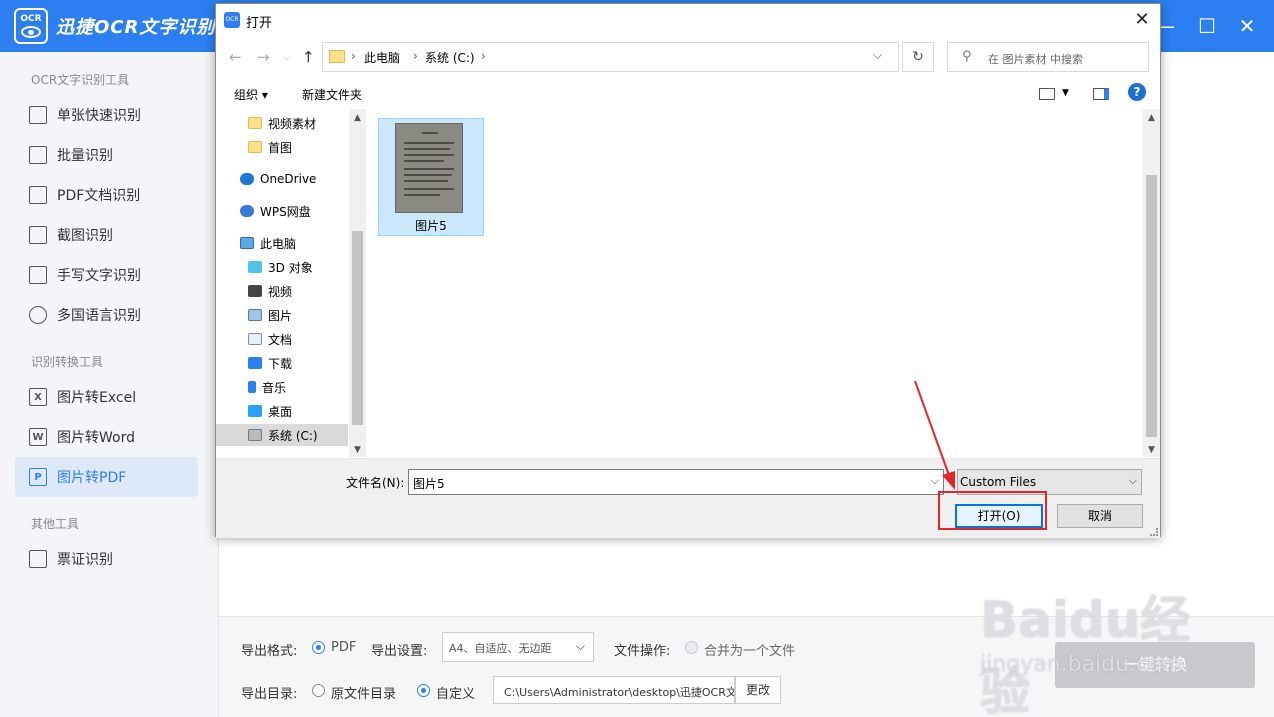 The image size is (1274, 717). What do you see at coordinates (1047, 94) in the screenshot?
I see `view-options-icon` at bounding box center [1047, 94].